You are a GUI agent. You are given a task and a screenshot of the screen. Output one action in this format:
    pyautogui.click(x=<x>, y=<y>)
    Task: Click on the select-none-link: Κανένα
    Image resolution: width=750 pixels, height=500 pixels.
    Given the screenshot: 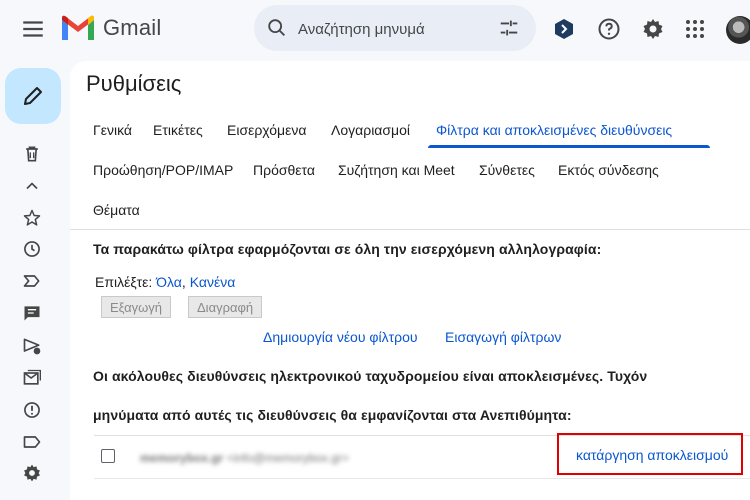 What is the action you would take?
    pyautogui.click(x=213, y=282)
    